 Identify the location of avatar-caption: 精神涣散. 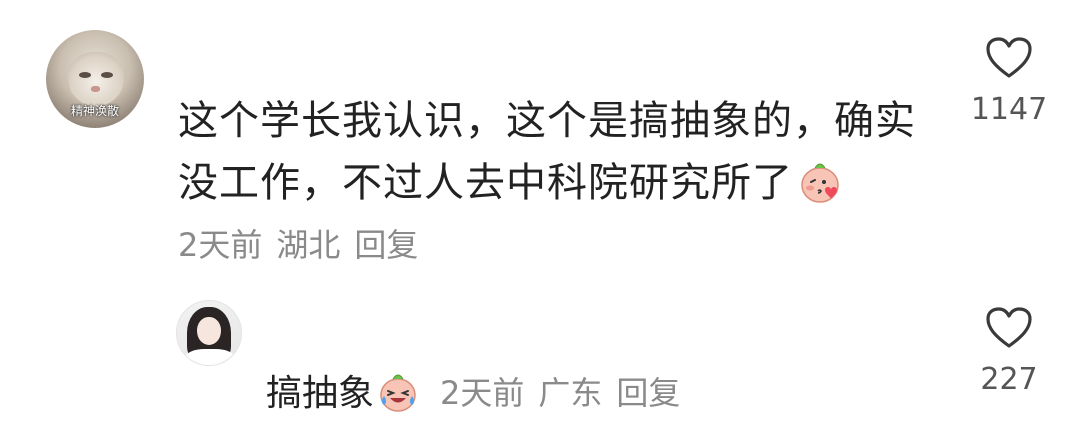
(94, 111).